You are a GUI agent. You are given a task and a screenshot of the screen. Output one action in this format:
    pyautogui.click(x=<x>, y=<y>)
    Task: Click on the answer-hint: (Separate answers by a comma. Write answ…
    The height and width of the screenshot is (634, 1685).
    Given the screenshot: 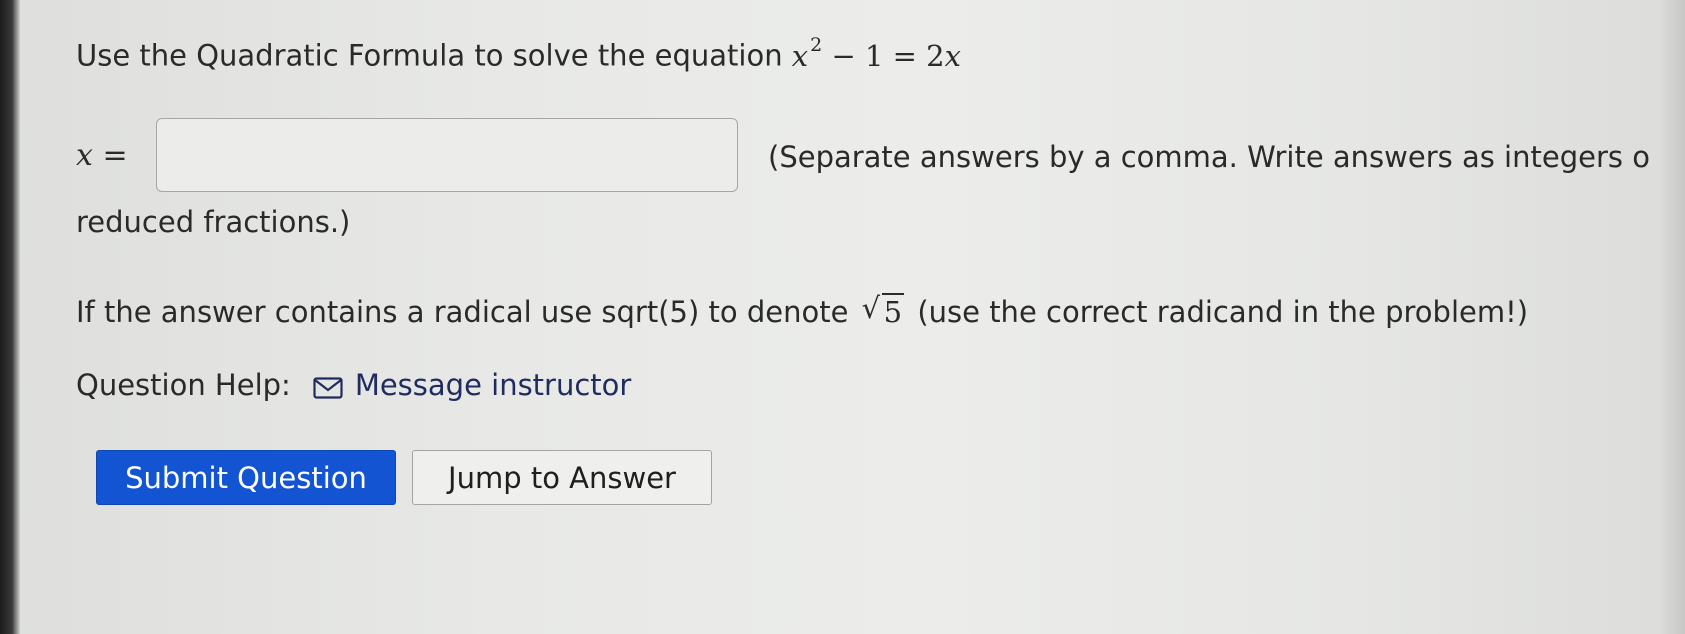 What is the action you would take?
    pyautogui.click(x=1209, y=157)
    